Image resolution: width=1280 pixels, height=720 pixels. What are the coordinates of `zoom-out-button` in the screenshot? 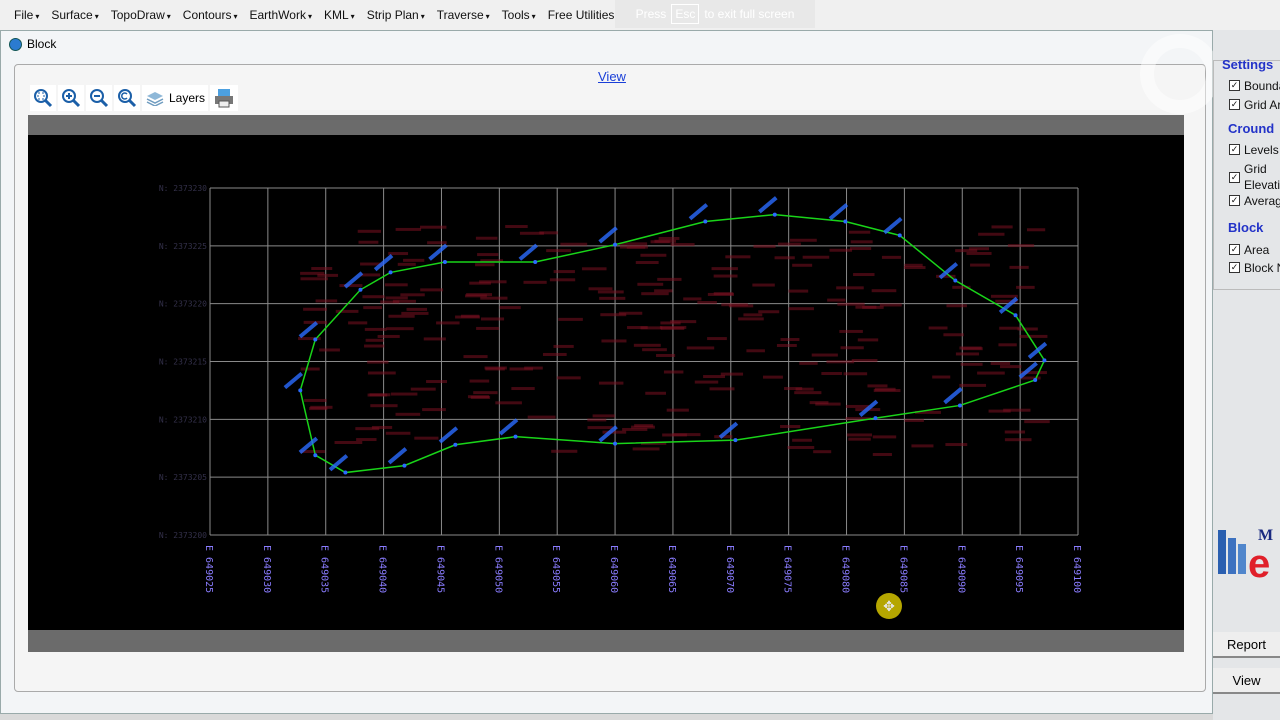 It's located at (99, 98).